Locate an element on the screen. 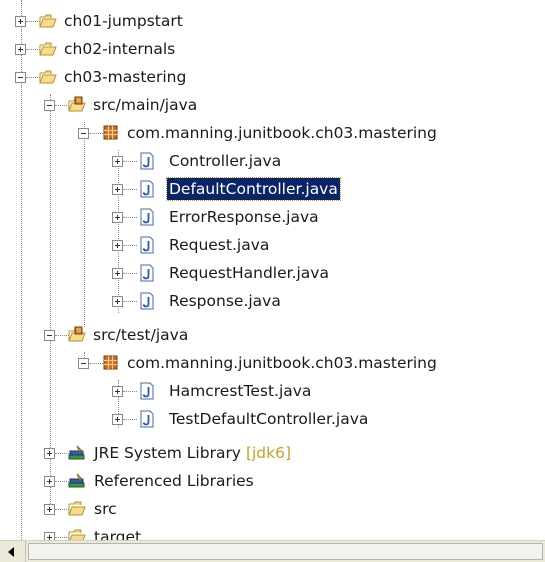 This screenshot has height=562, width=545. tree-item-src-test-java: src/test/java is located at coordinates (272, 336).